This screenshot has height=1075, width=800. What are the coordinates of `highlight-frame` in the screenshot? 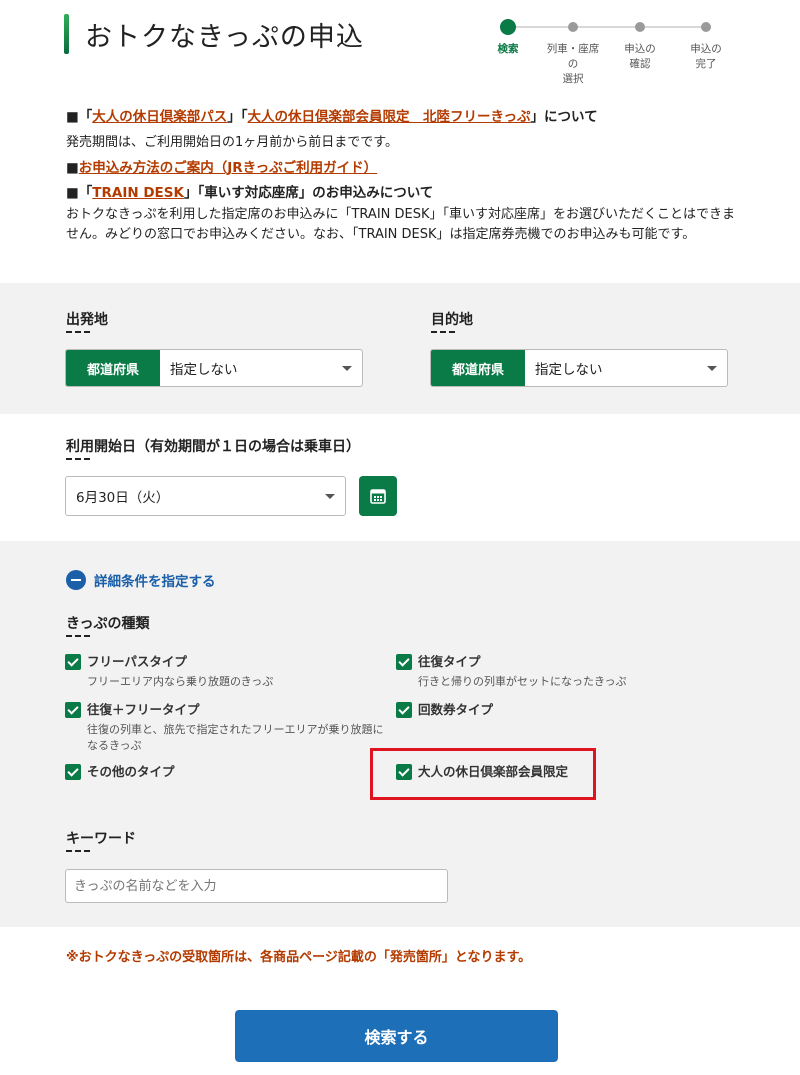 It's located at (483, 774).